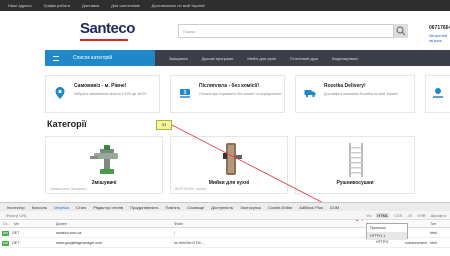 This screenshot has width=450, height=256. I want to click on protocol-value: HTTP/2, so click(382, 242).